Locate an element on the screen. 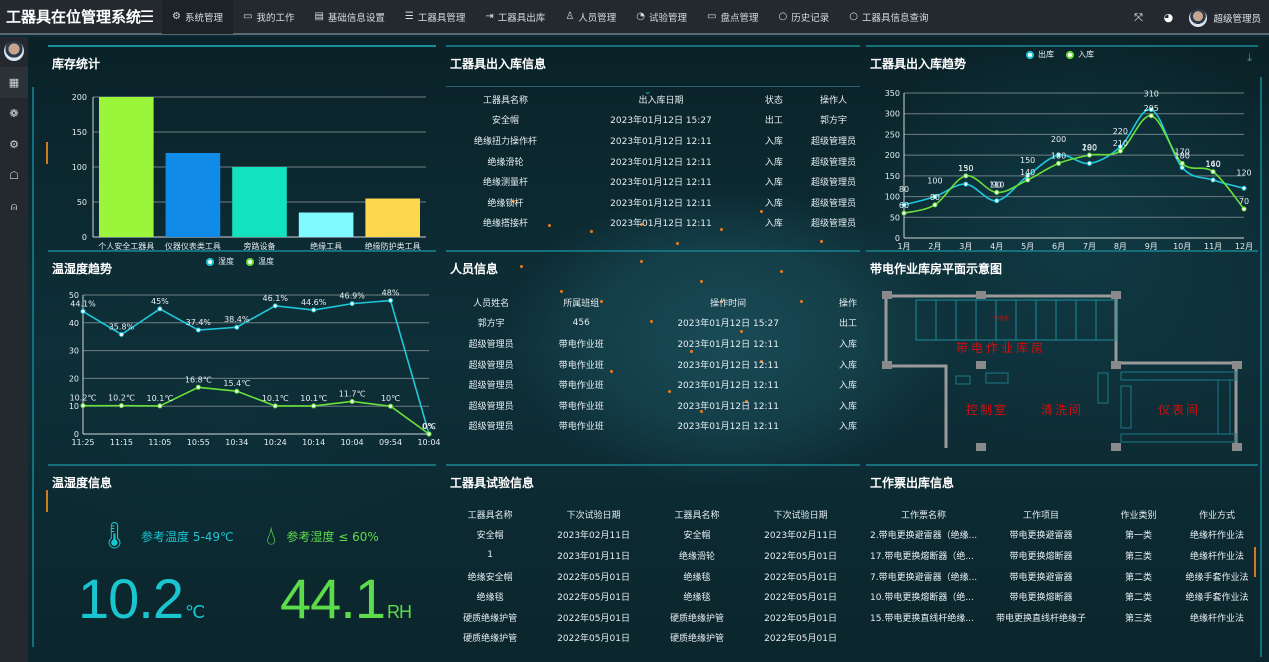 The height and width of the screenshot is (662, 1269). series-line-入库 is located at coordinates (1074, 164).